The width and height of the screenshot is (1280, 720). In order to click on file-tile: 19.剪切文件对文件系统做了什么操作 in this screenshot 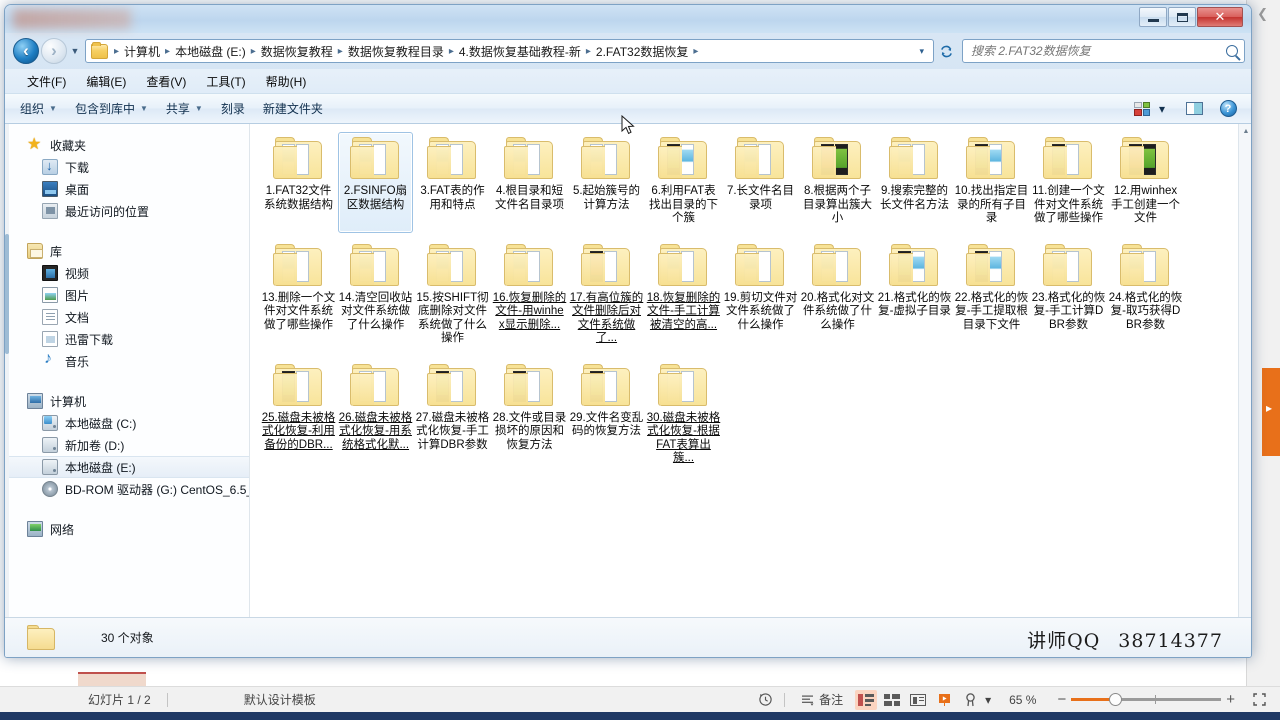, I will do `click(760, 296)`.